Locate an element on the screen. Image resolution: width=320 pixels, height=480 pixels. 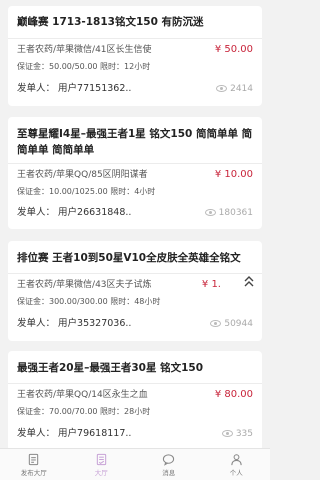
listing-account-row: 王者农药/苹果微信/41区长生信使 ¥ 50.00 is located at coordinates (135, 50).